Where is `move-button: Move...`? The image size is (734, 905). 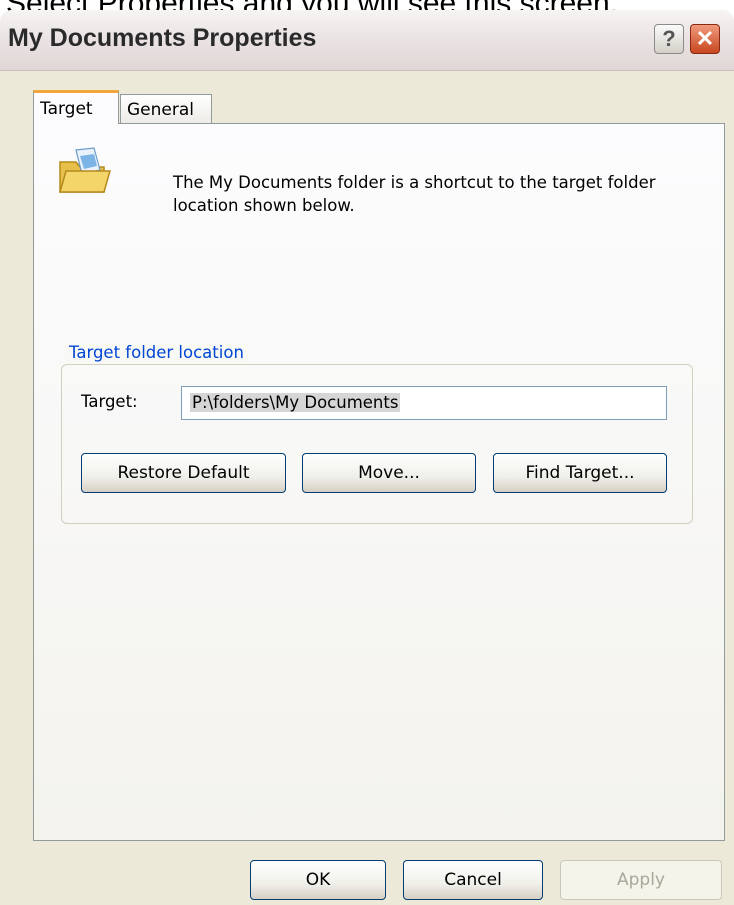
move-button: Move... is located at coordinates (389, 473).